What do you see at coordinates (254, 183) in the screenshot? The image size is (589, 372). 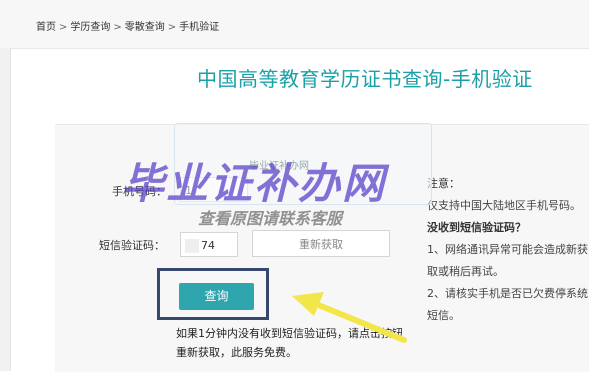 I see `watermark-text: 毕业证补办网` at bounding box center [254, 183].